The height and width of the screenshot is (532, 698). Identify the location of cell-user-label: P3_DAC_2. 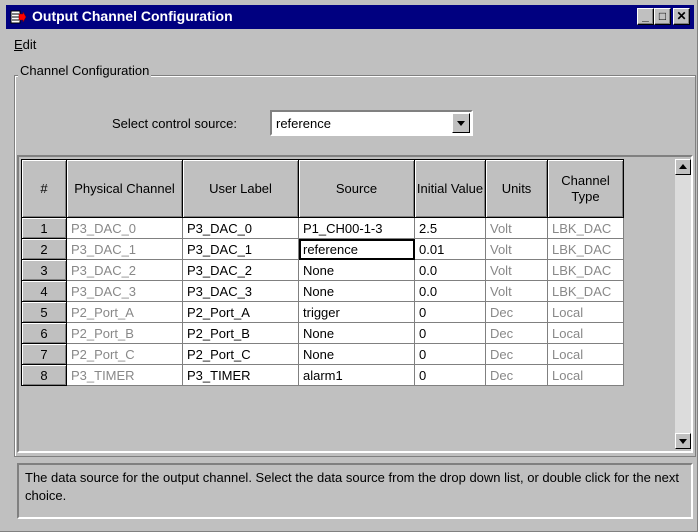
(240, 270).